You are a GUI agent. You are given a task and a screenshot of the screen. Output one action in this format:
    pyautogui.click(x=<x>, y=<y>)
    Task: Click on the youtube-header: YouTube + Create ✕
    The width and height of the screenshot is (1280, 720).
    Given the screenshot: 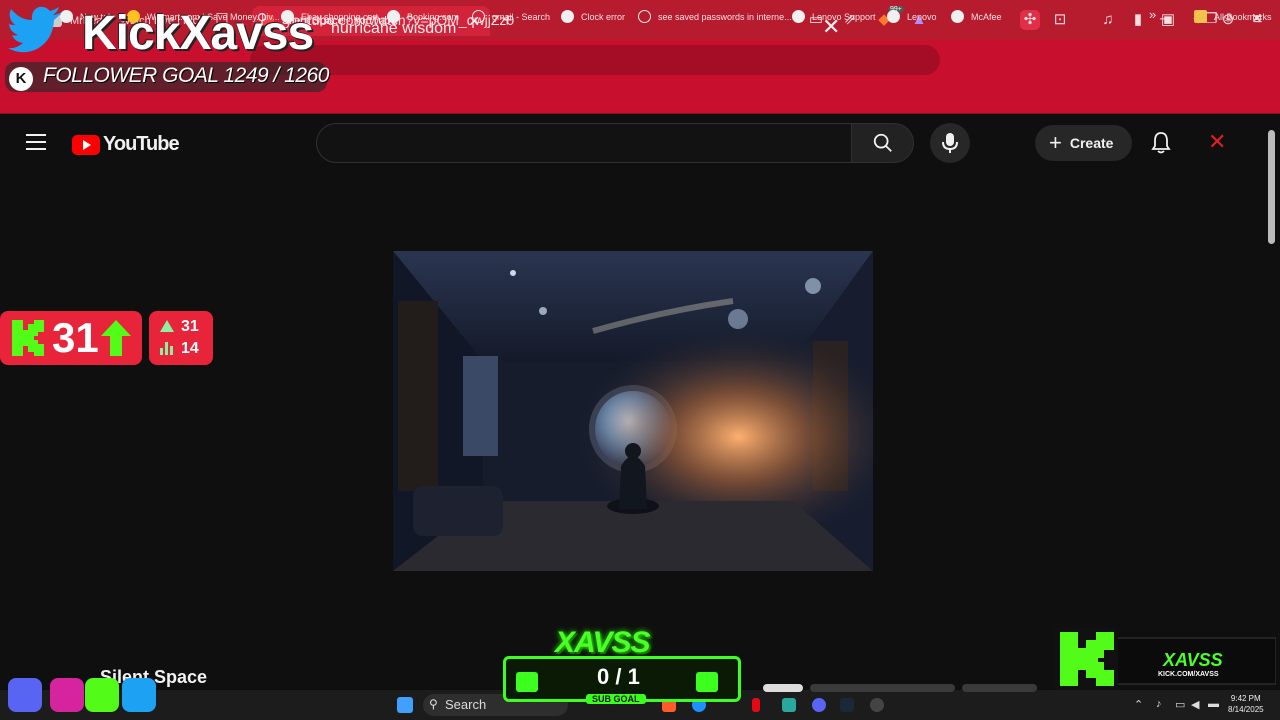 What is the action you would take?
    pyautogui.click(x=633, y=143)
    